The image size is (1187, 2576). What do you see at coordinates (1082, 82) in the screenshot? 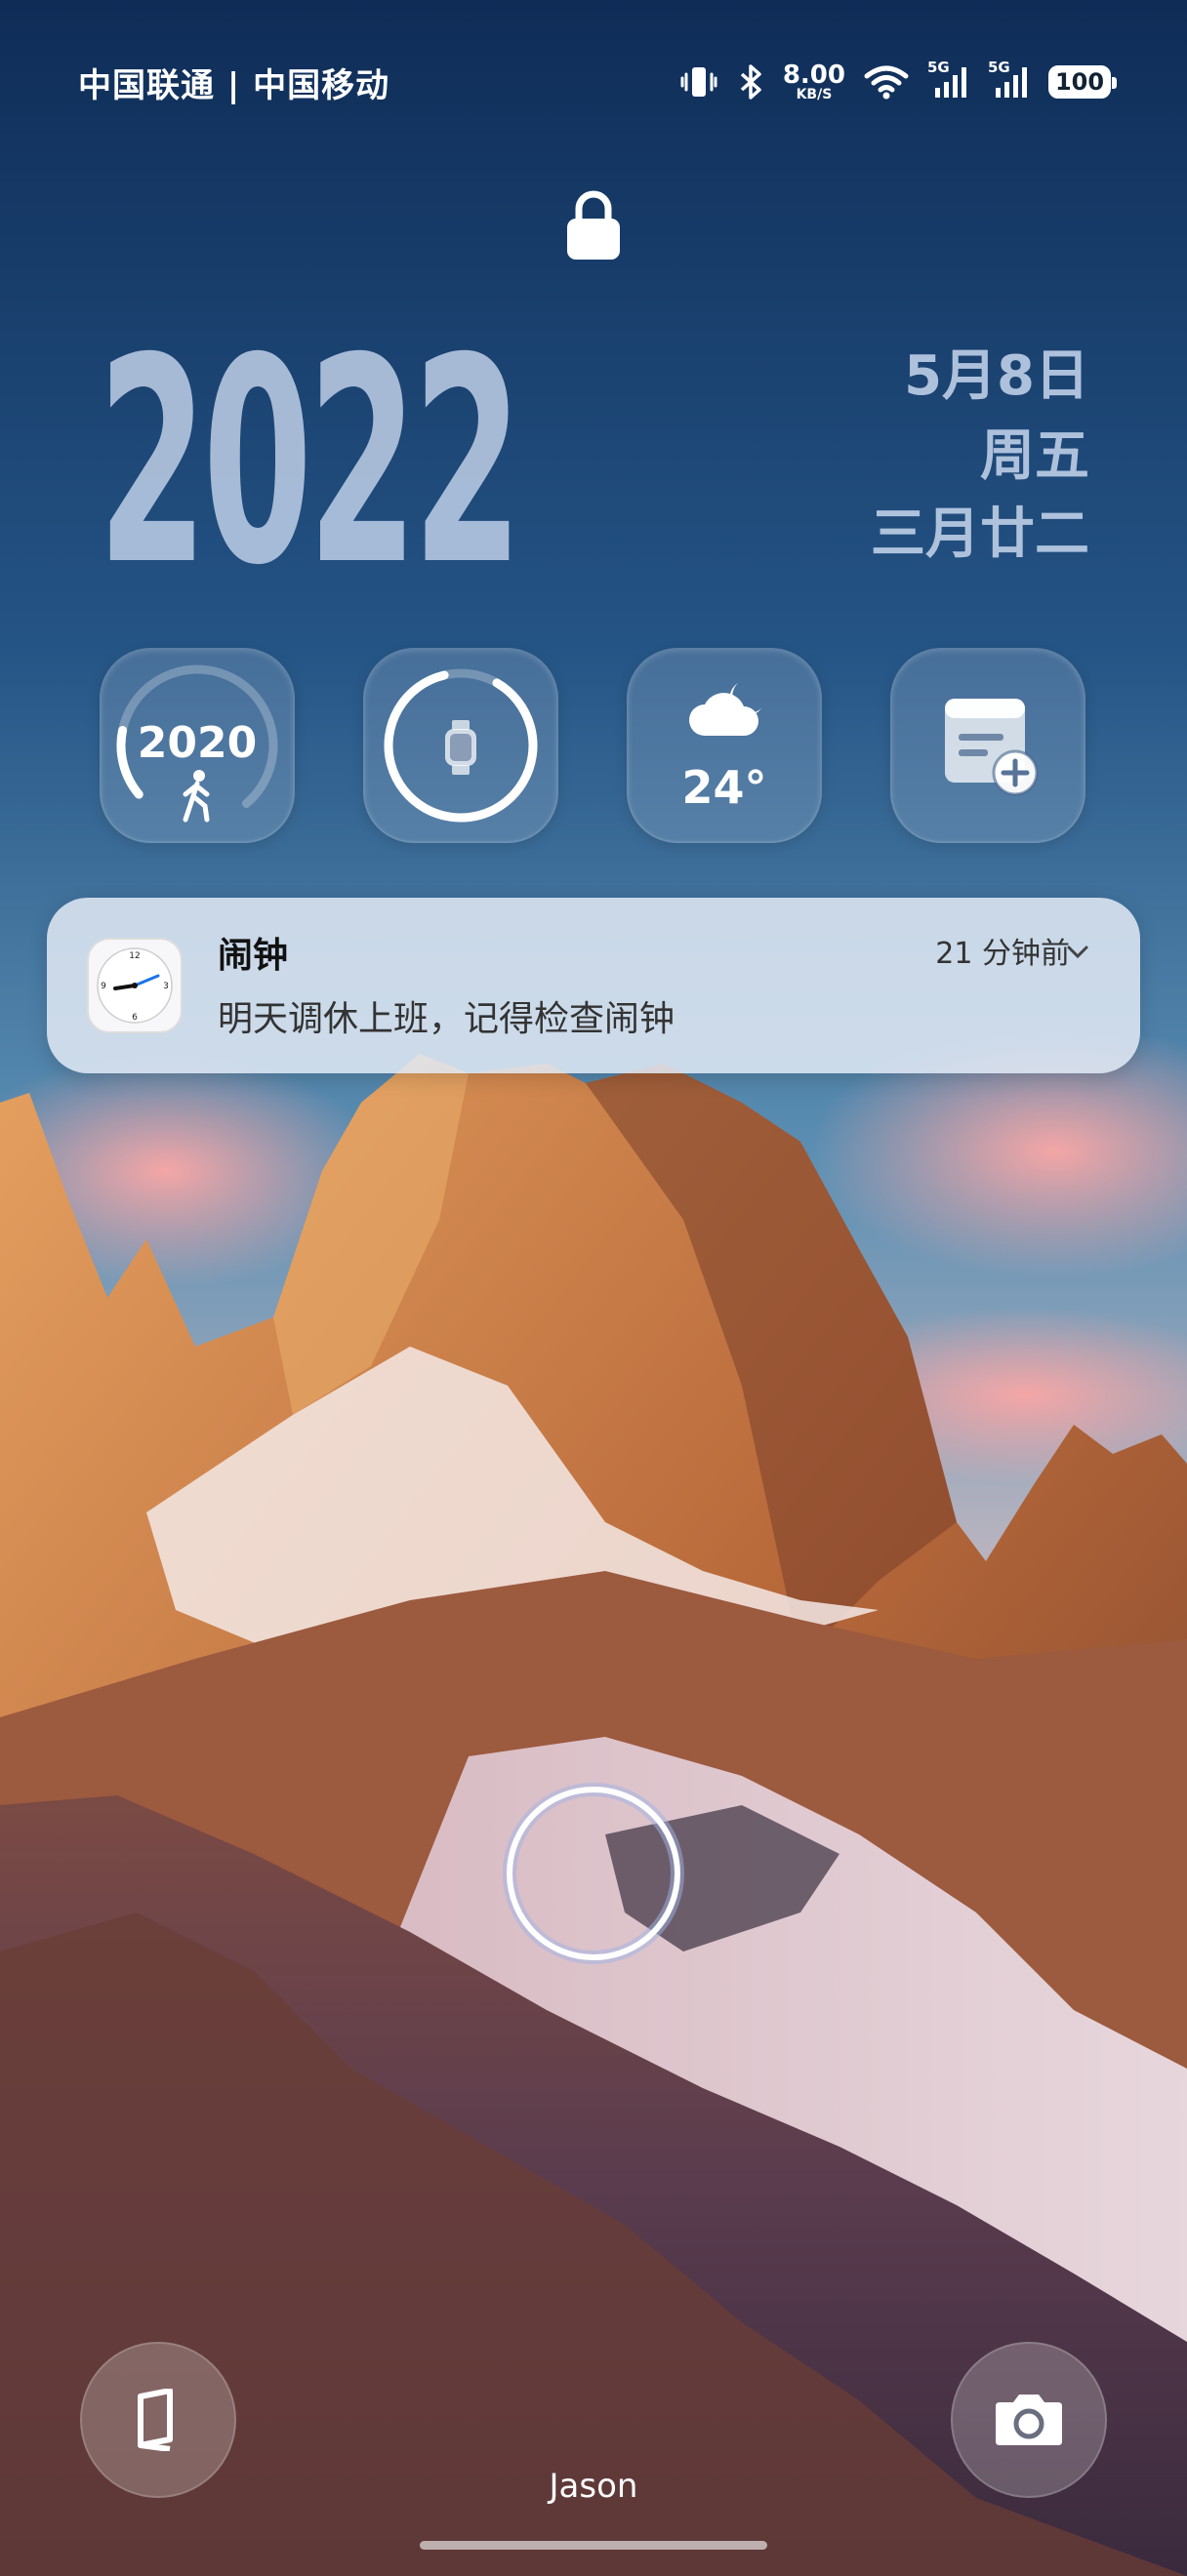
I see `battery-indicator: 100` at bounding box center [1082, 82].